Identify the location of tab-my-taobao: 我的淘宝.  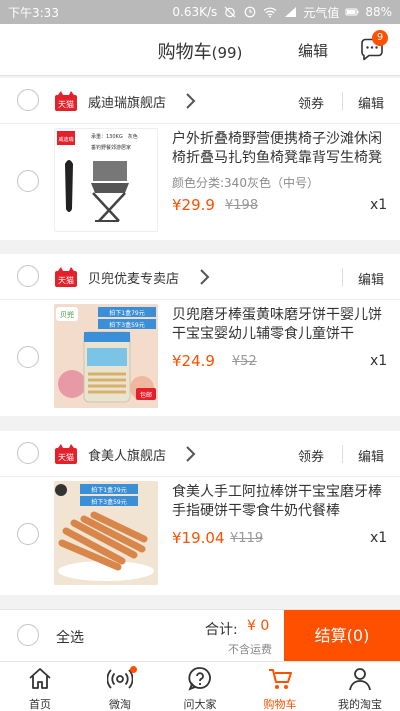
(360, 686).